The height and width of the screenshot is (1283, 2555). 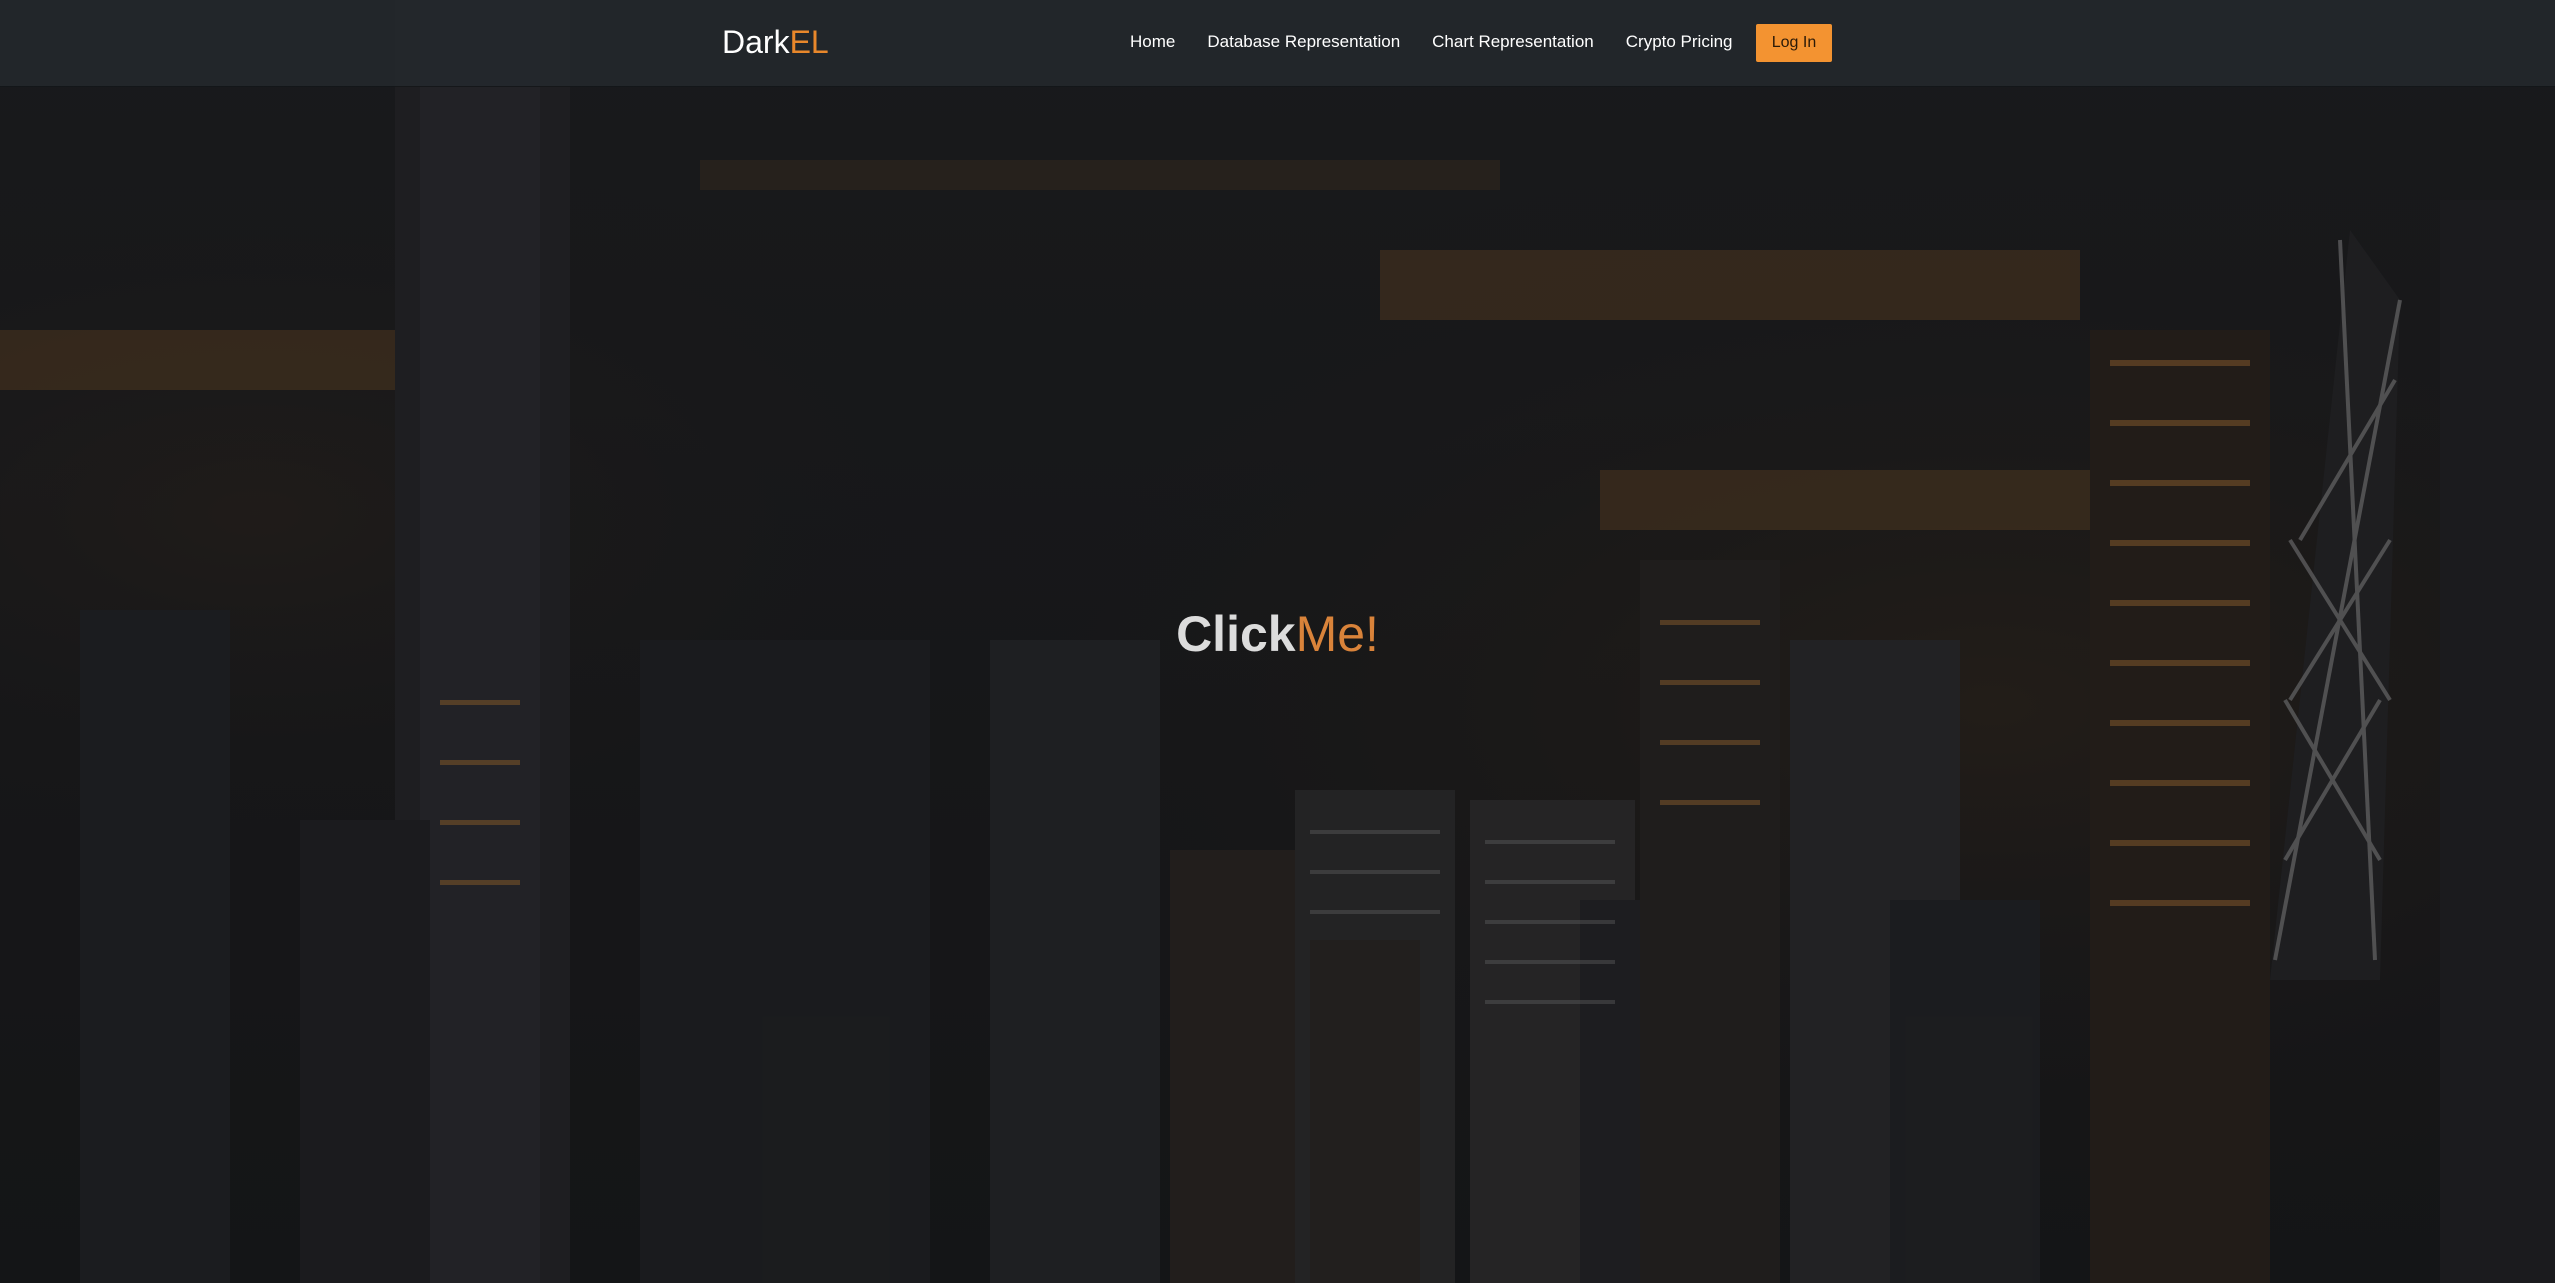 What do you see at coordinates (1303, 42) in the screenshot?
I see `nav-link-database-representation: Database Representation` at bounding box center [1303, 42].